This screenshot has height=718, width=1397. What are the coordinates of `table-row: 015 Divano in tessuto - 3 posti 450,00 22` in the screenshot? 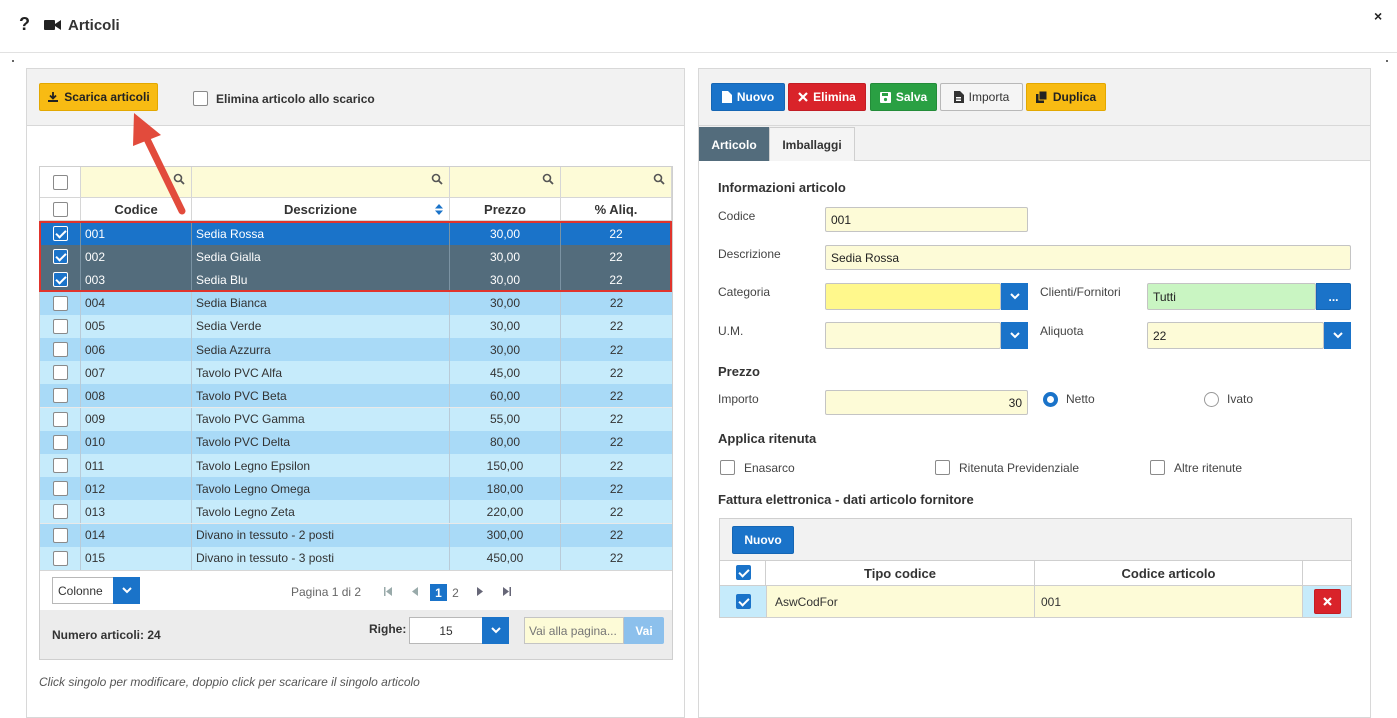 It's located at (356, 558).